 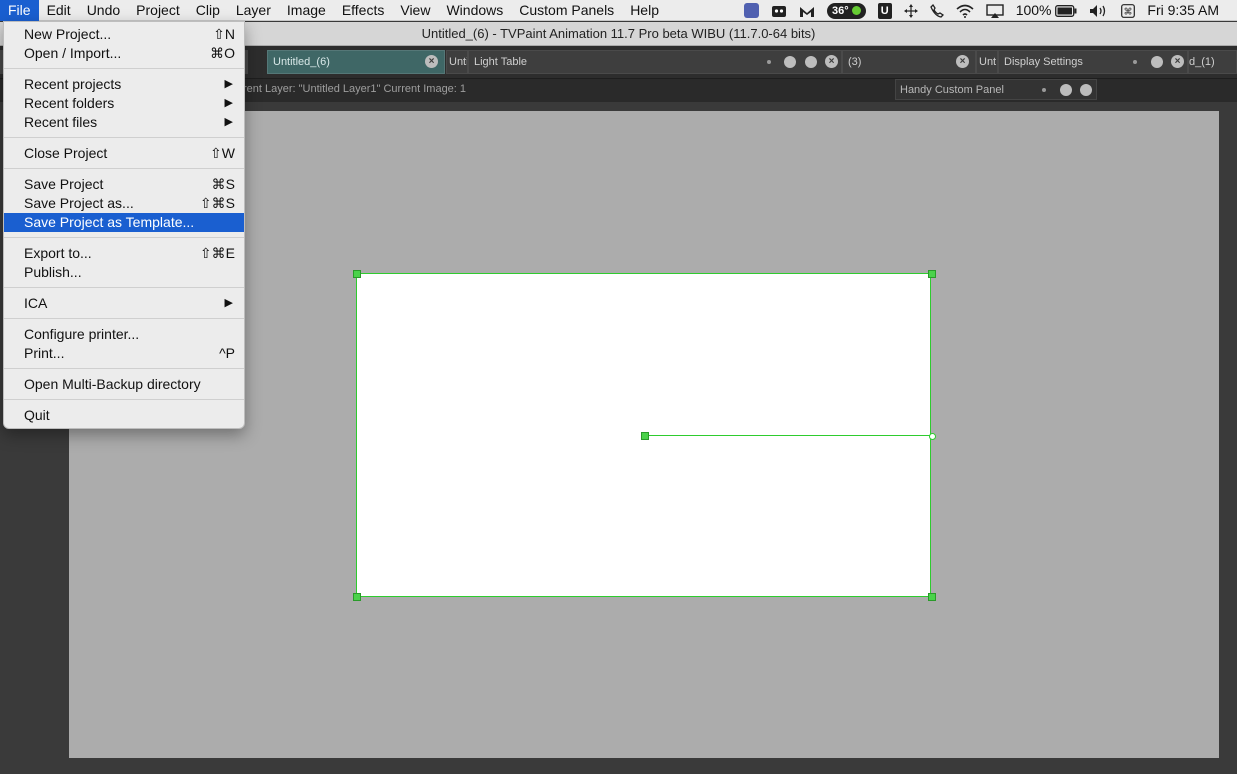 I want to click on tab-untitled-a: Unti, so click(x=457, y=62).